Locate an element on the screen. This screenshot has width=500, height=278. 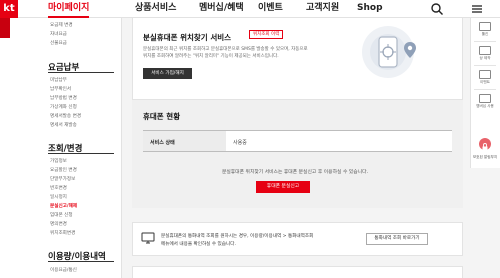
search-icon is located at coordinates (437, 9).